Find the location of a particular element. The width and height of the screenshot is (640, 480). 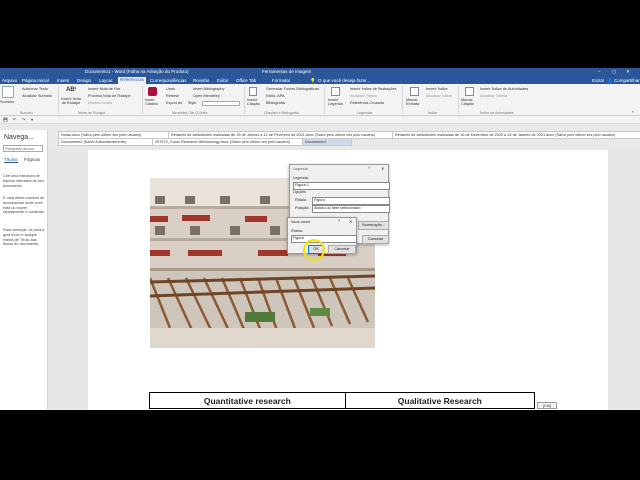

insert-citation-button: Insert Citation is located at coordinates (154, 102).